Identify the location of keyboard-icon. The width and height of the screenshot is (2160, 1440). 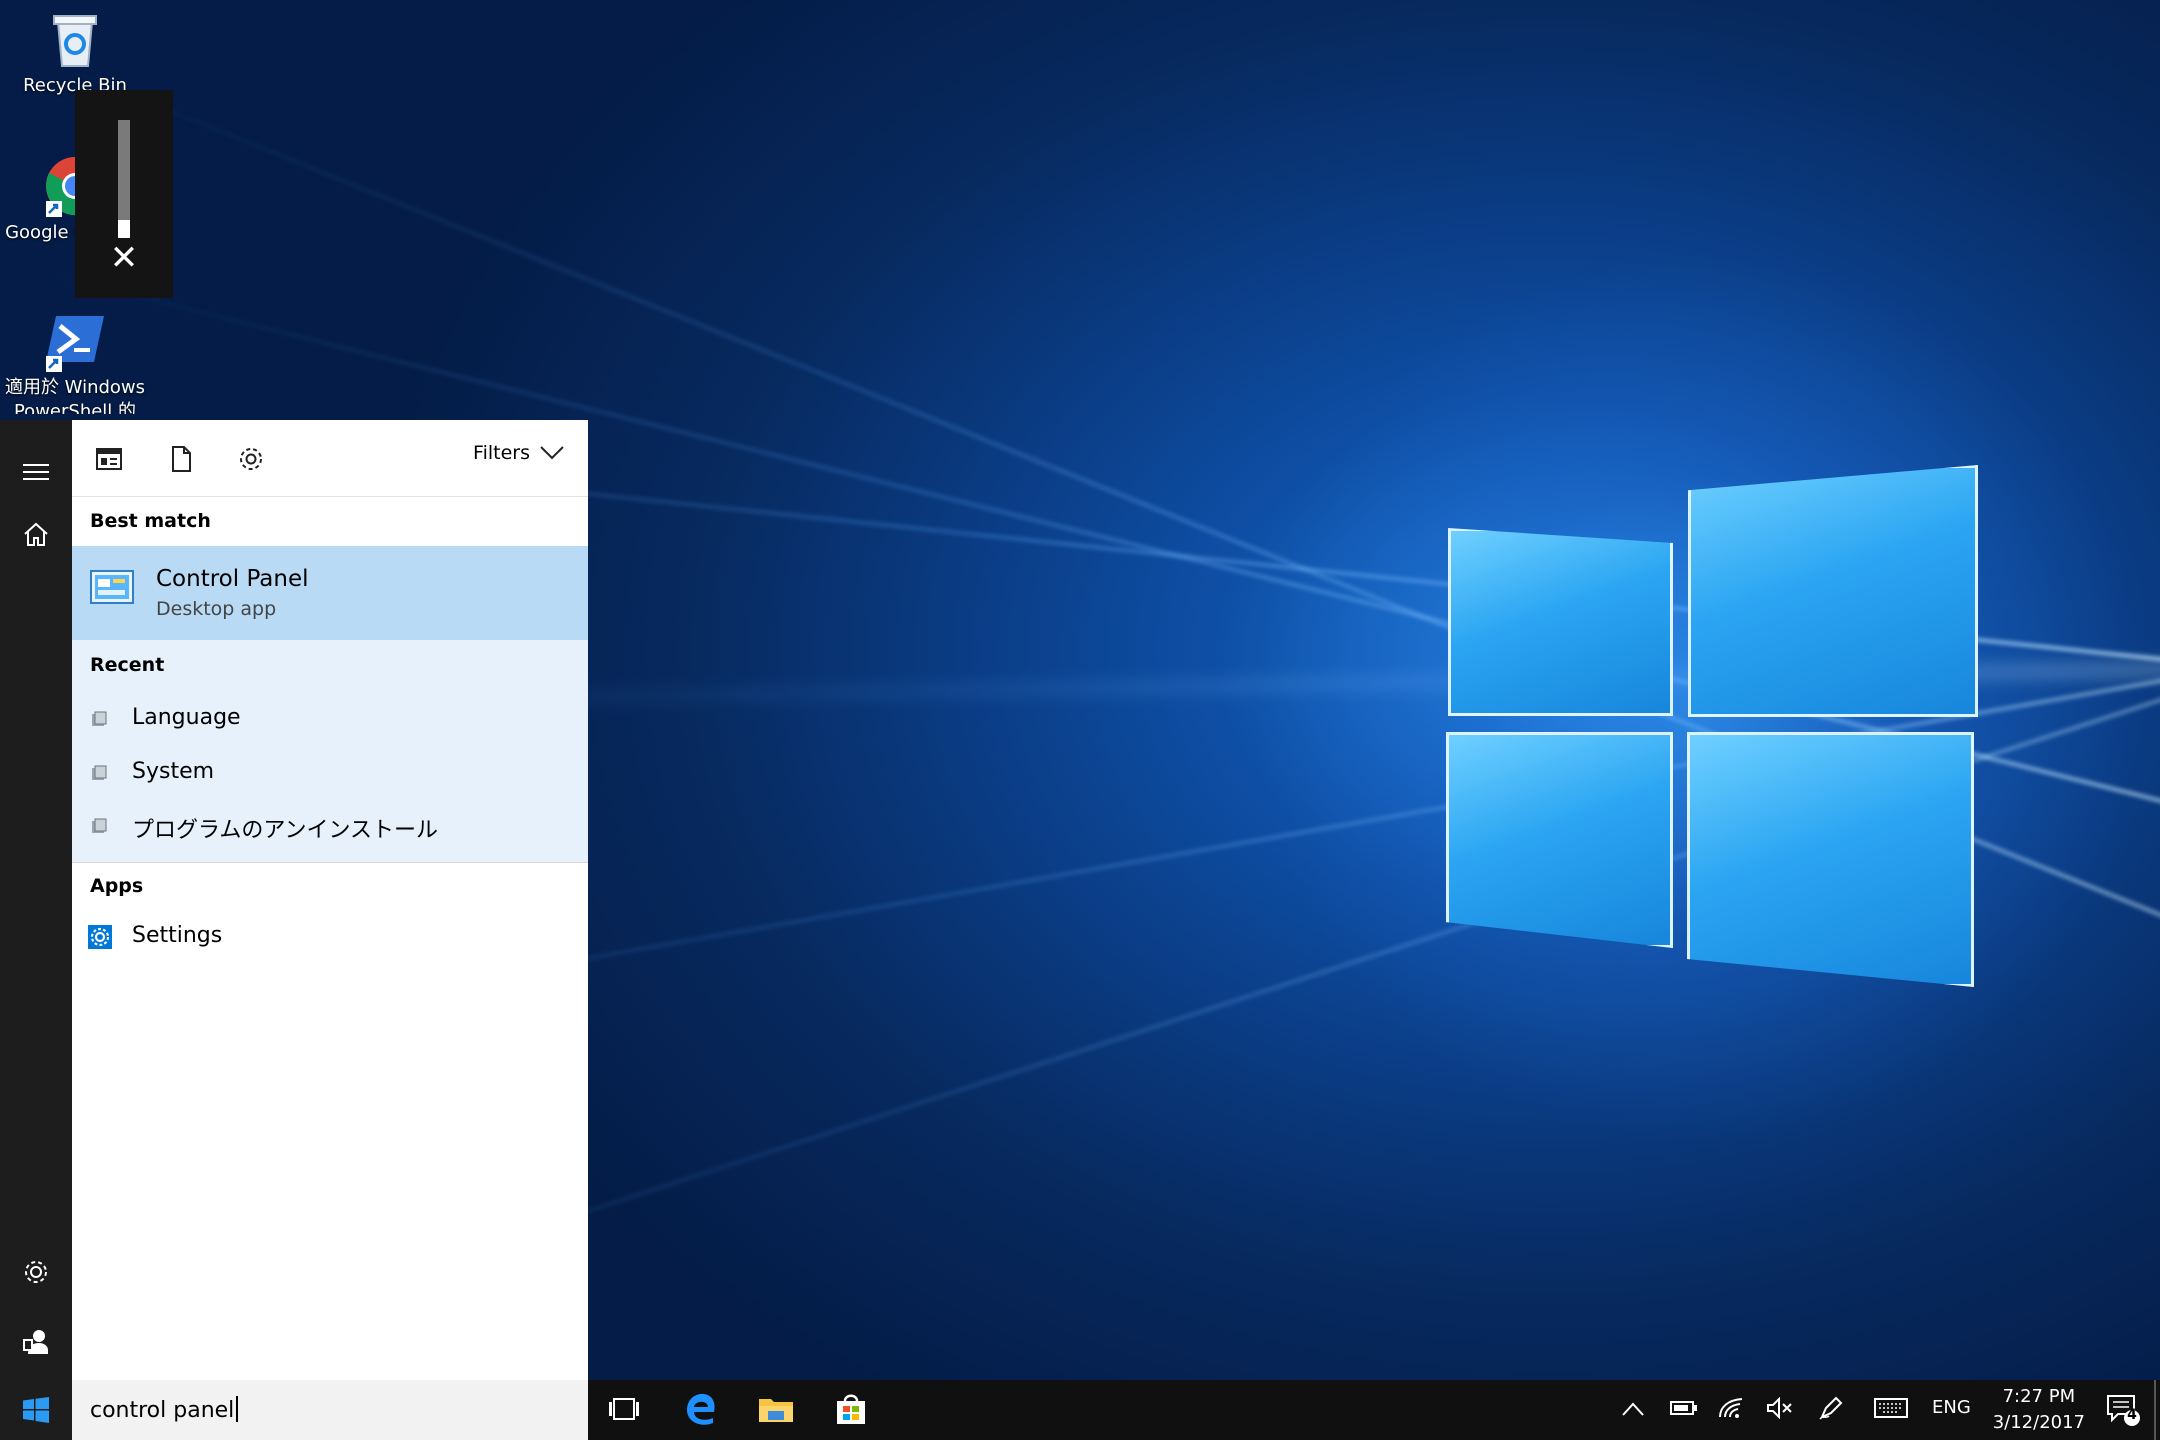
(1891, 1408).